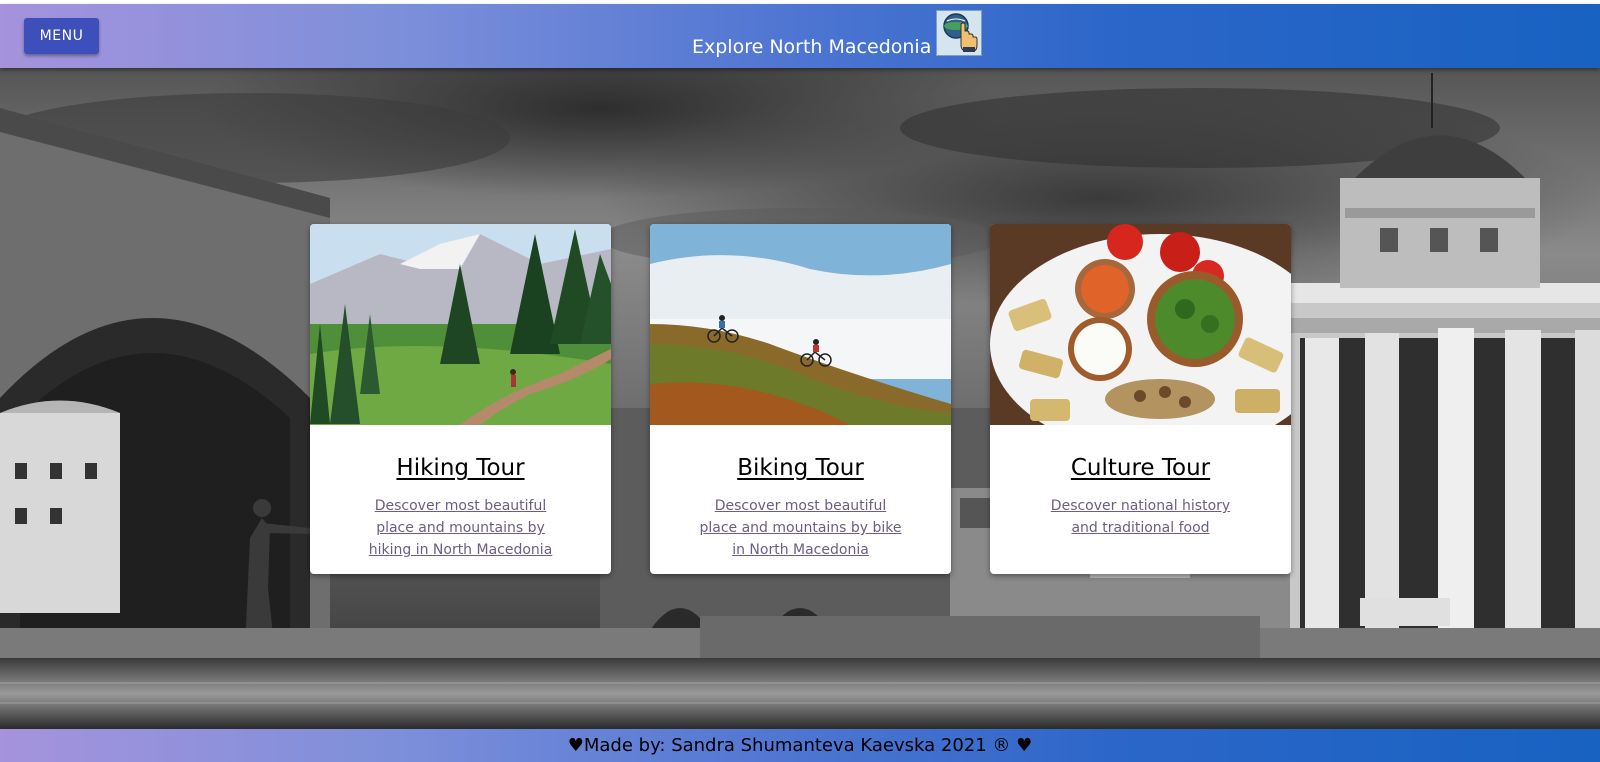 The width and height of the screenshot is (1600, 762). Describe the element at coordinates (460, 468) in the screenshot. I see `hiking-tour-link: Hiking Tour` at that location.